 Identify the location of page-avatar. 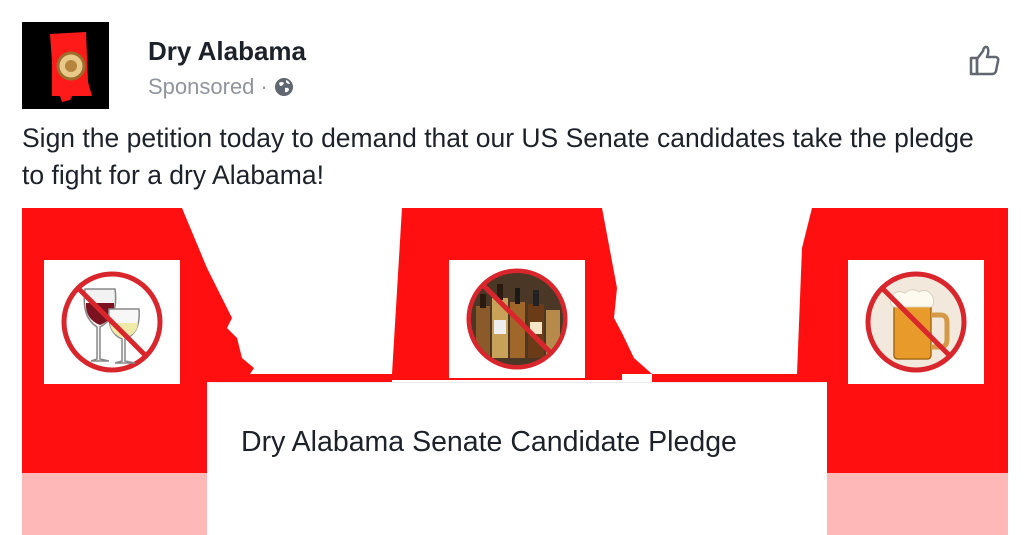
(65, 65).